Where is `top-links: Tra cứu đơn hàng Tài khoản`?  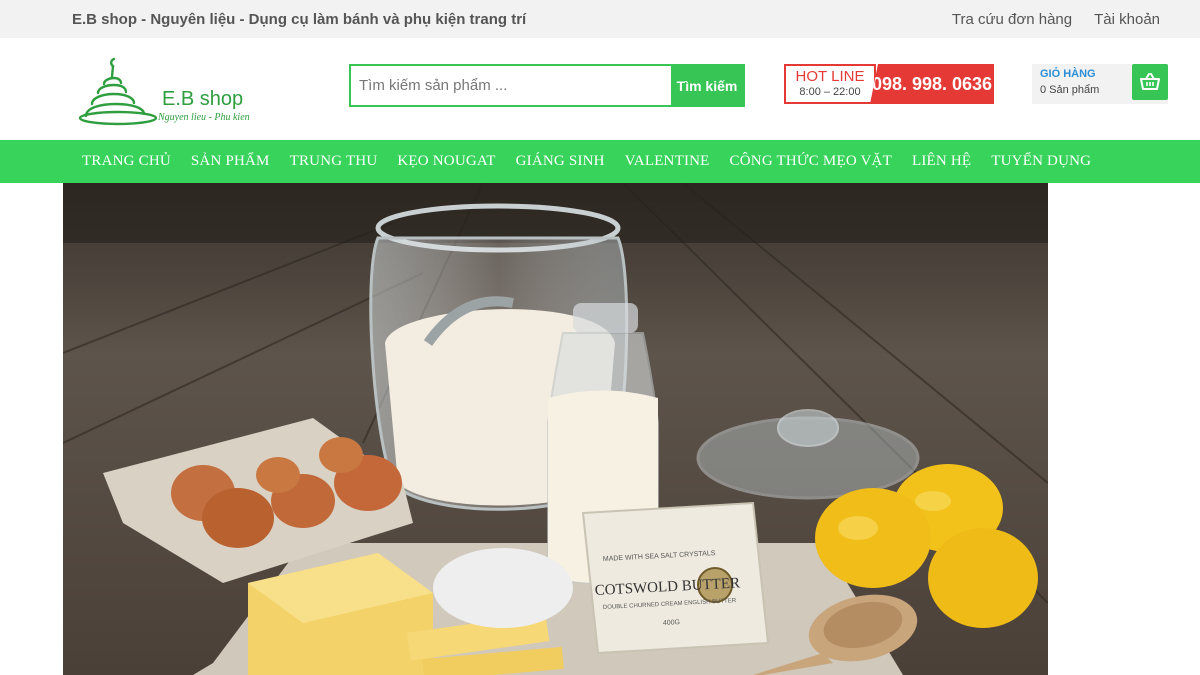 top-links: Tra cứu đơn hàng Tài khoản is located at coordinates (1056, 19).